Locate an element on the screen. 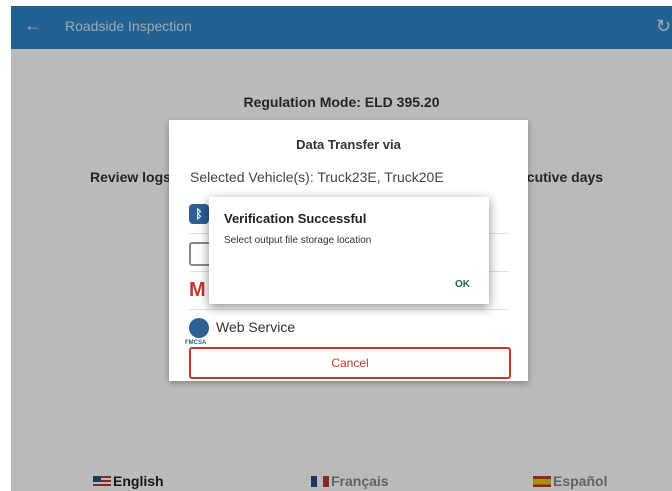  bluetooth-icon: ᛒ is located at coordinates (199, 214).